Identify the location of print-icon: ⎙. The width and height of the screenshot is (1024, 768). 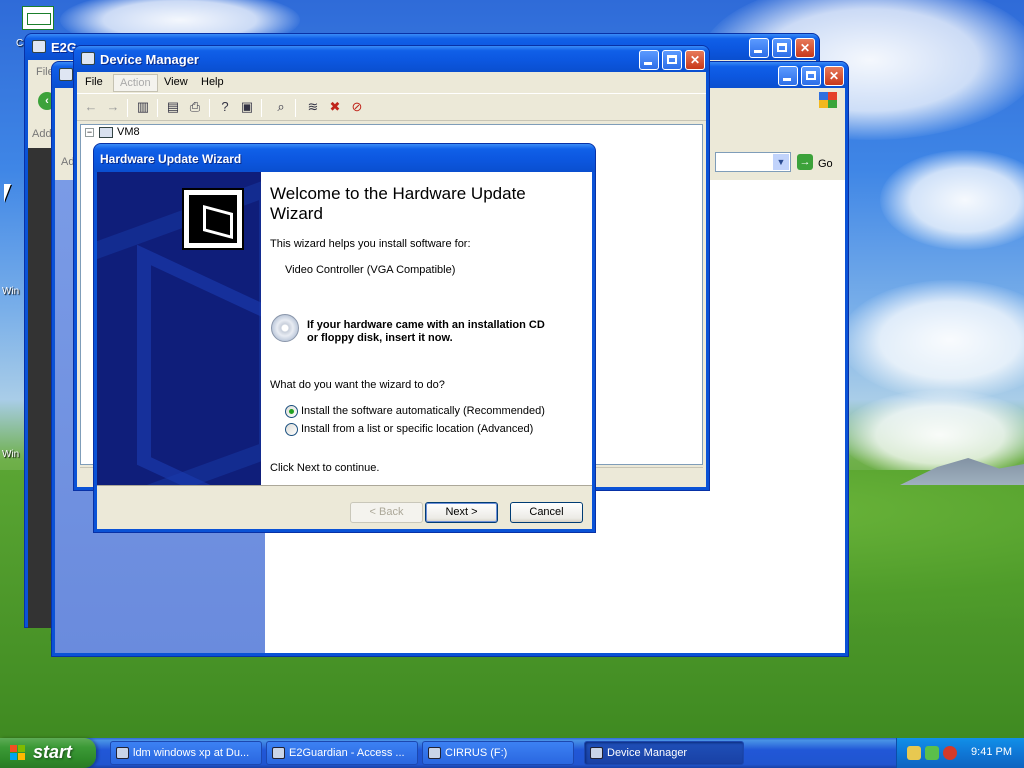
(195, 107).